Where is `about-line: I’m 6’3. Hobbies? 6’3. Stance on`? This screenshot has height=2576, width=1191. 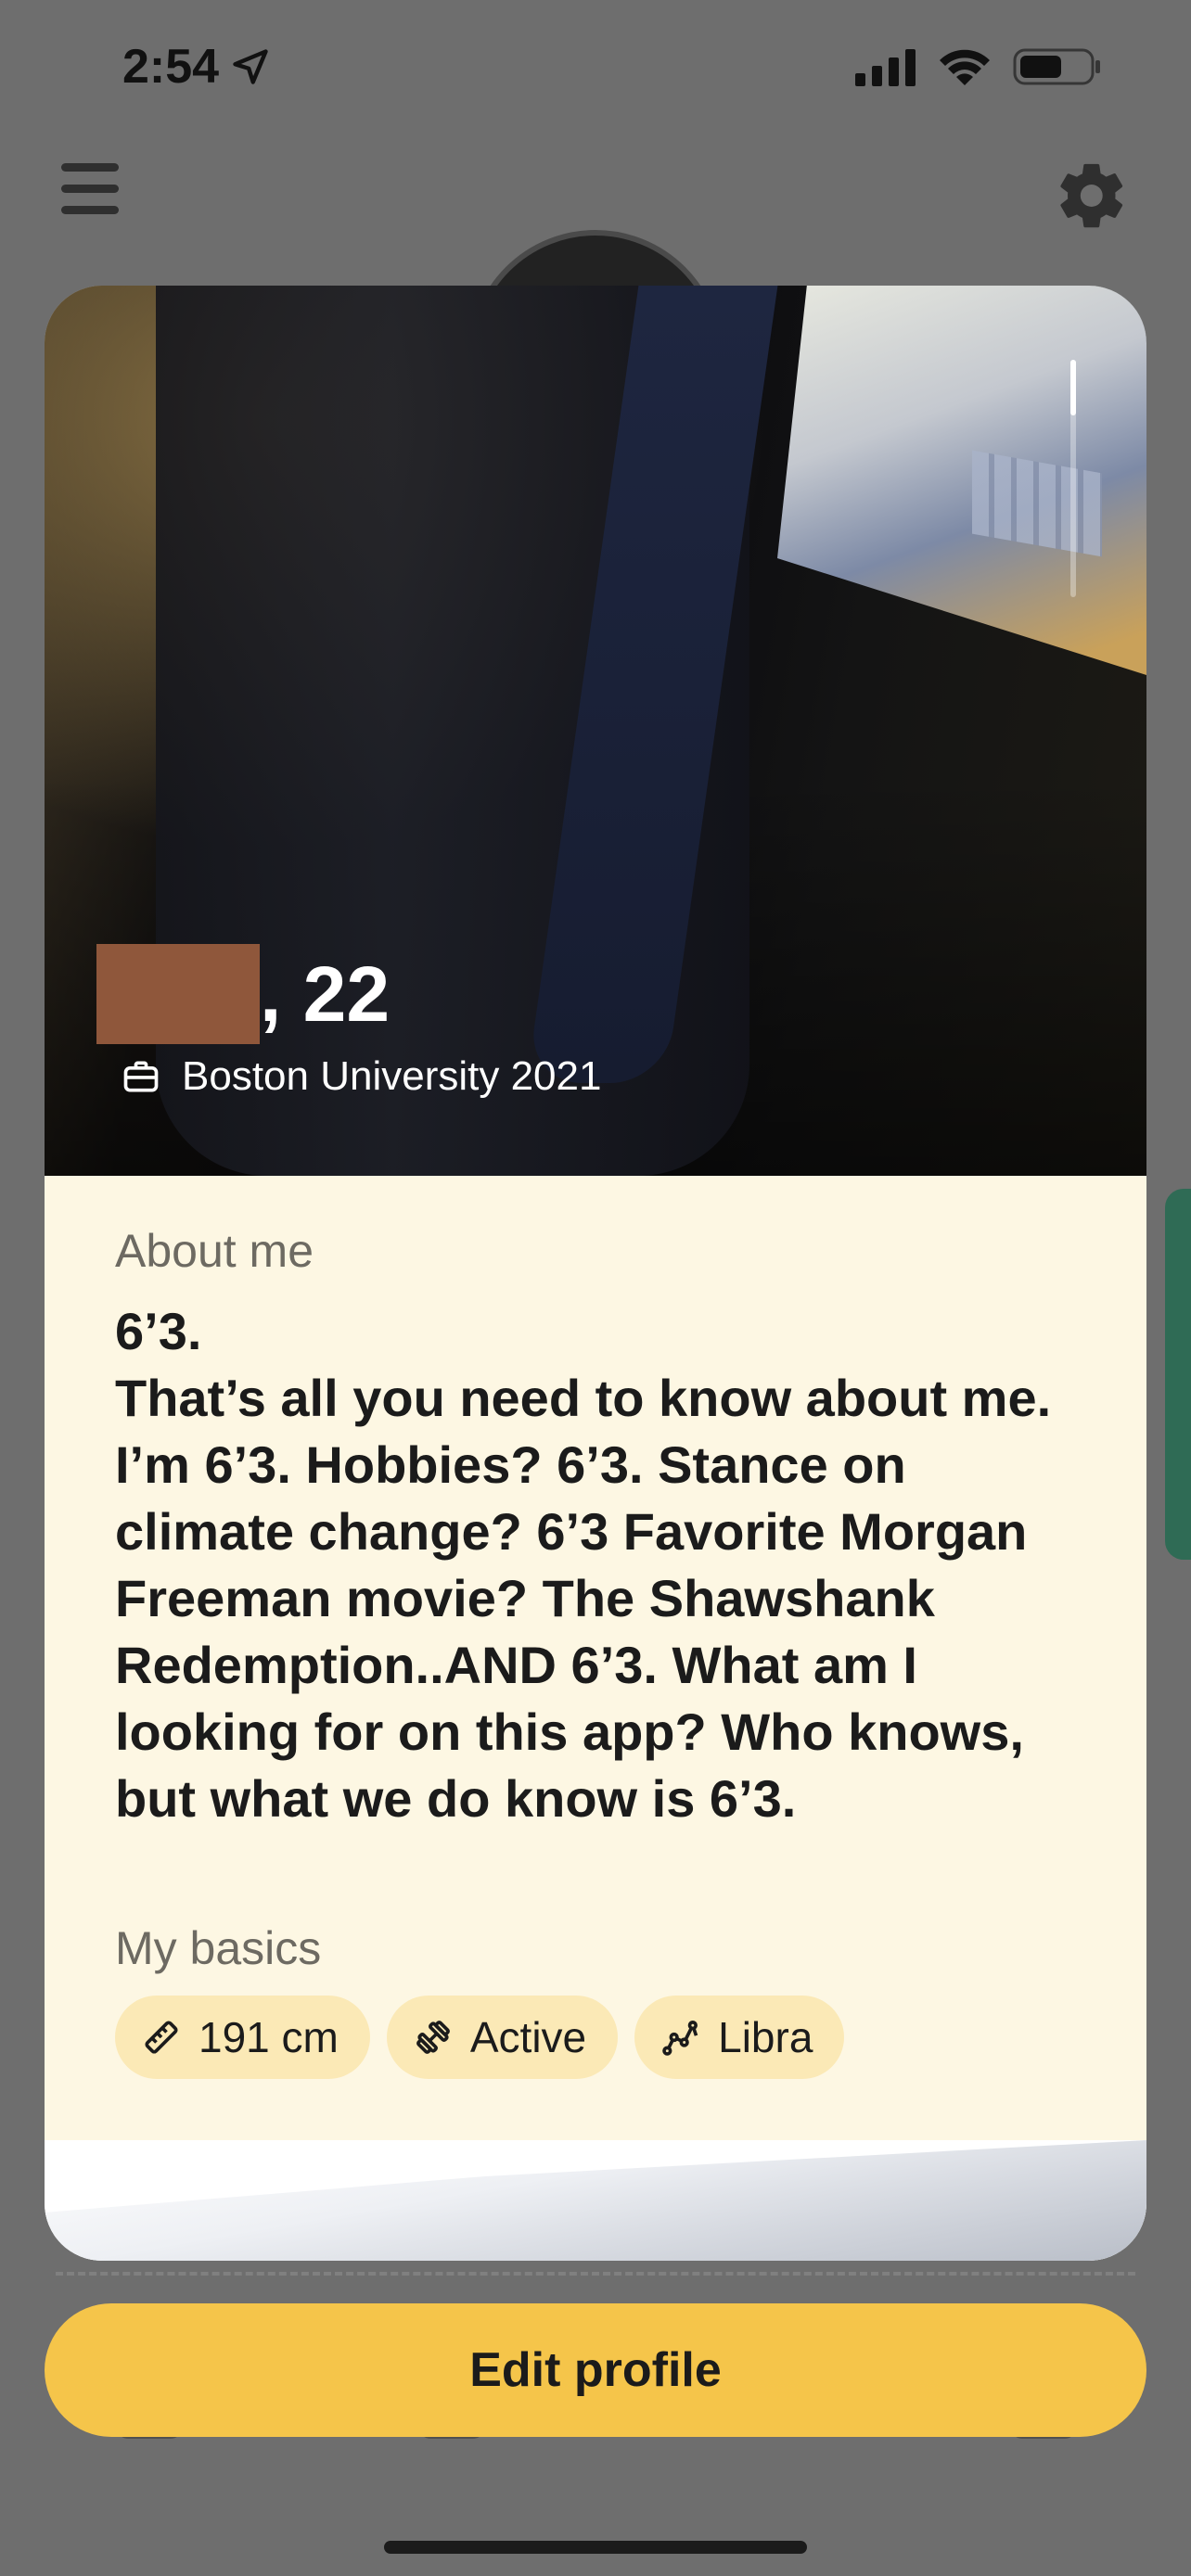
about-line: I’m 6’3. Hobbies? 6’3. Stance on is located at coordinates (510, 1464).